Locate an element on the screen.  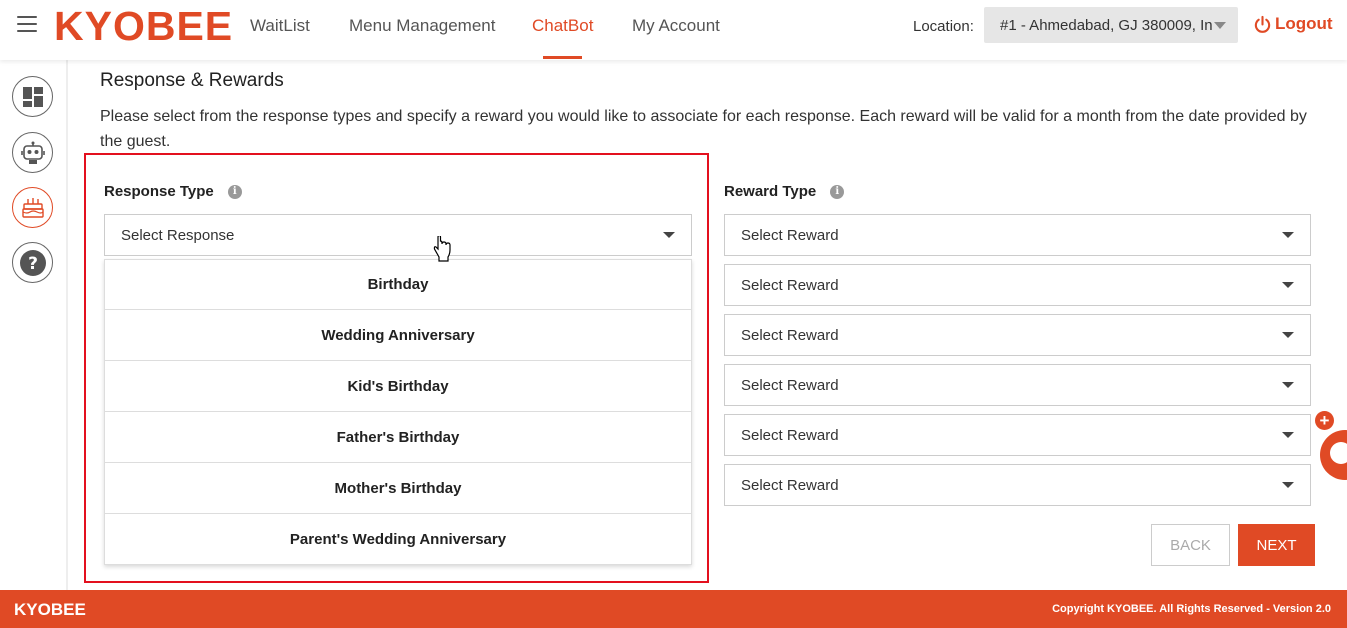
response-type-select: Select Response is located at coordinates (398, 235).